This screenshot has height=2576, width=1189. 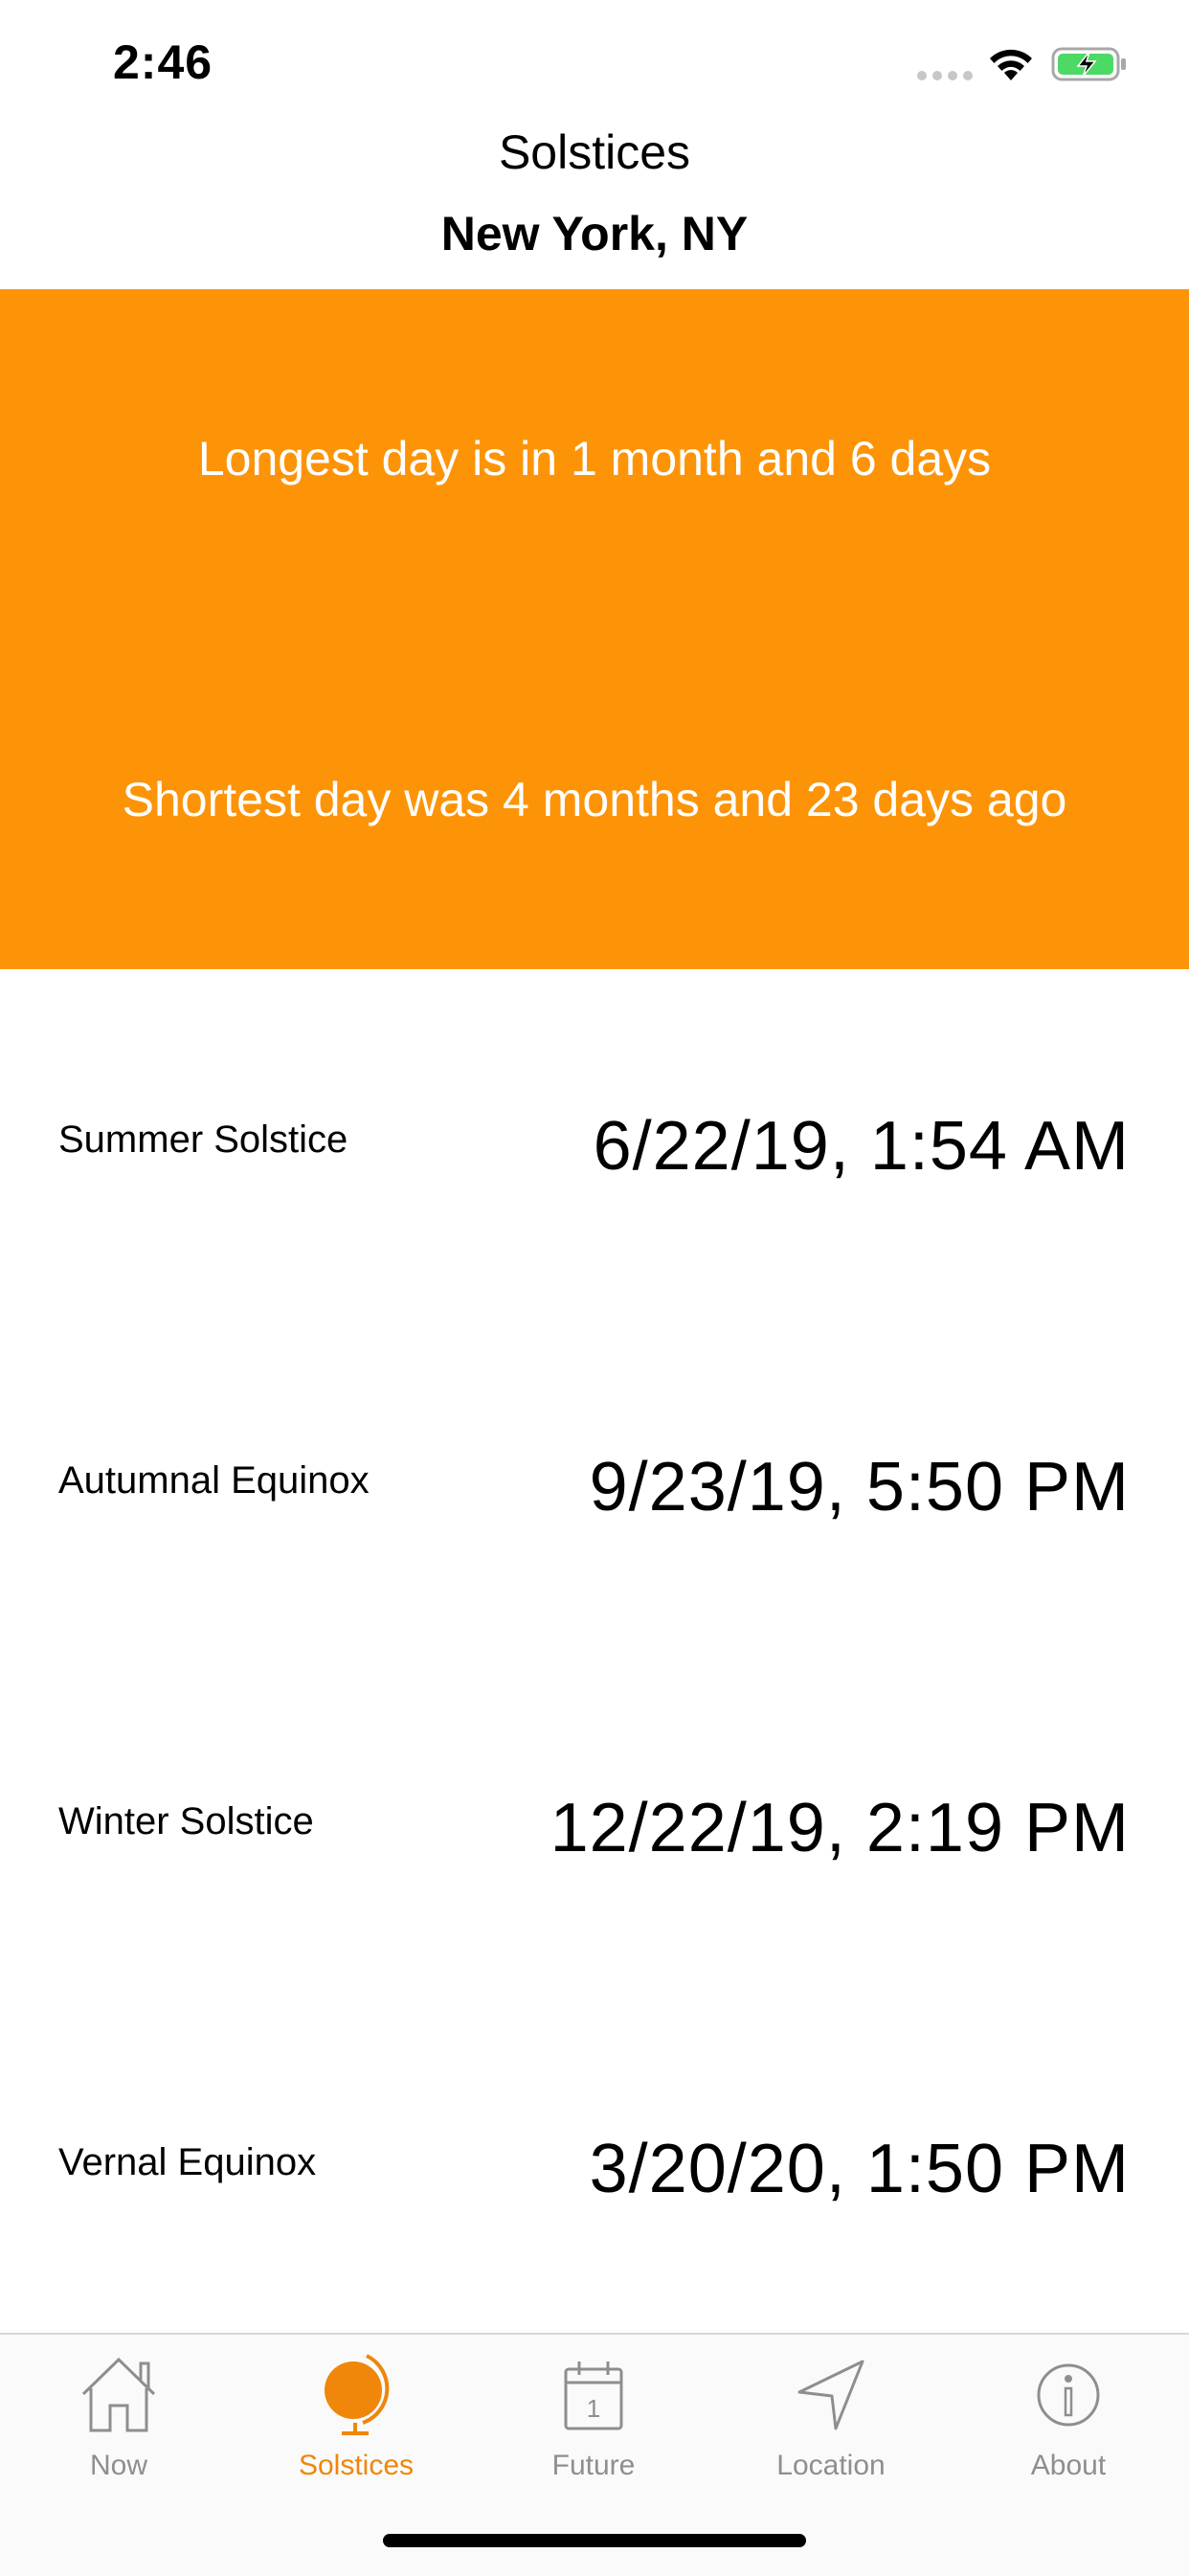 I want to click on status-time: 2:46, so click(x=163, y=62).